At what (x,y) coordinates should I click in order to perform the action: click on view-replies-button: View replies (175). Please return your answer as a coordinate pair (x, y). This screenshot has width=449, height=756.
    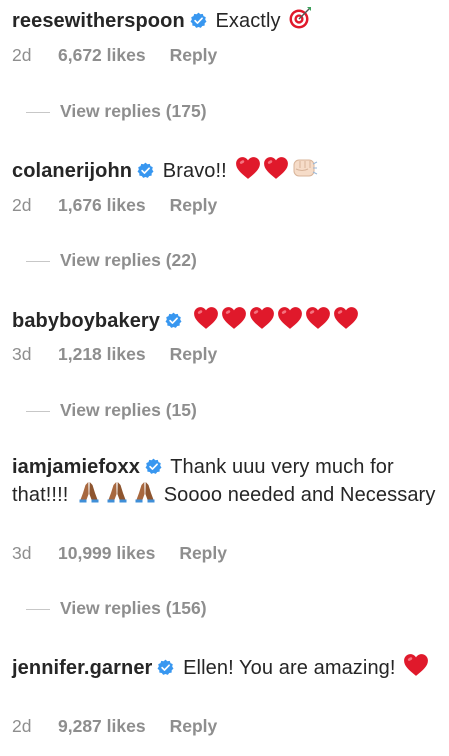
    Looking at the image, I should click on (116, 111).